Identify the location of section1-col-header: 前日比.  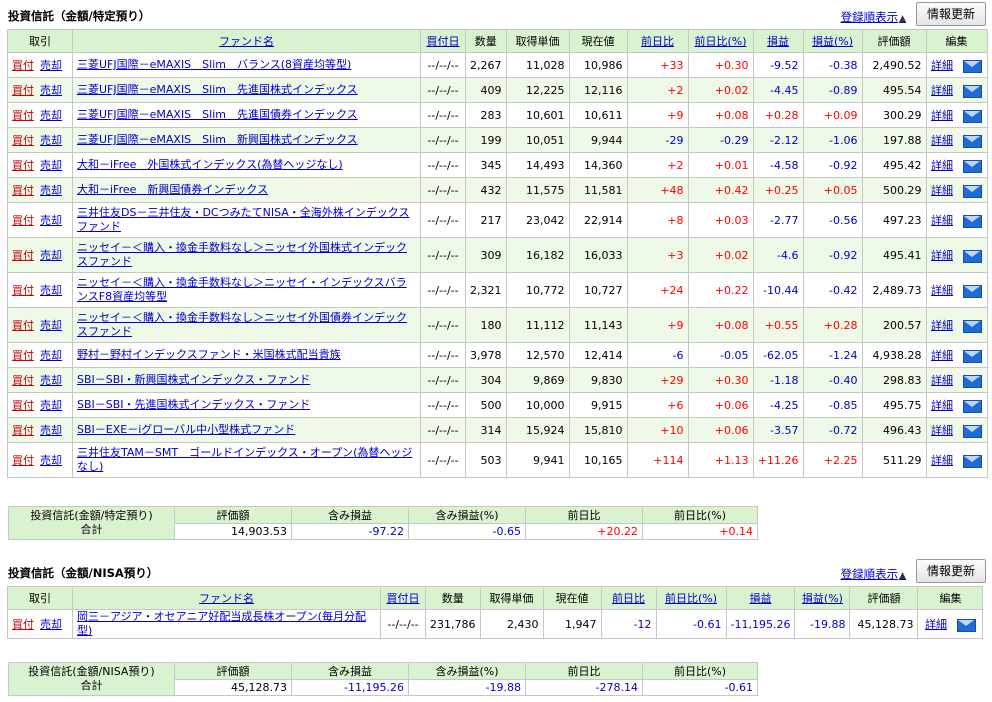
(657, 41).